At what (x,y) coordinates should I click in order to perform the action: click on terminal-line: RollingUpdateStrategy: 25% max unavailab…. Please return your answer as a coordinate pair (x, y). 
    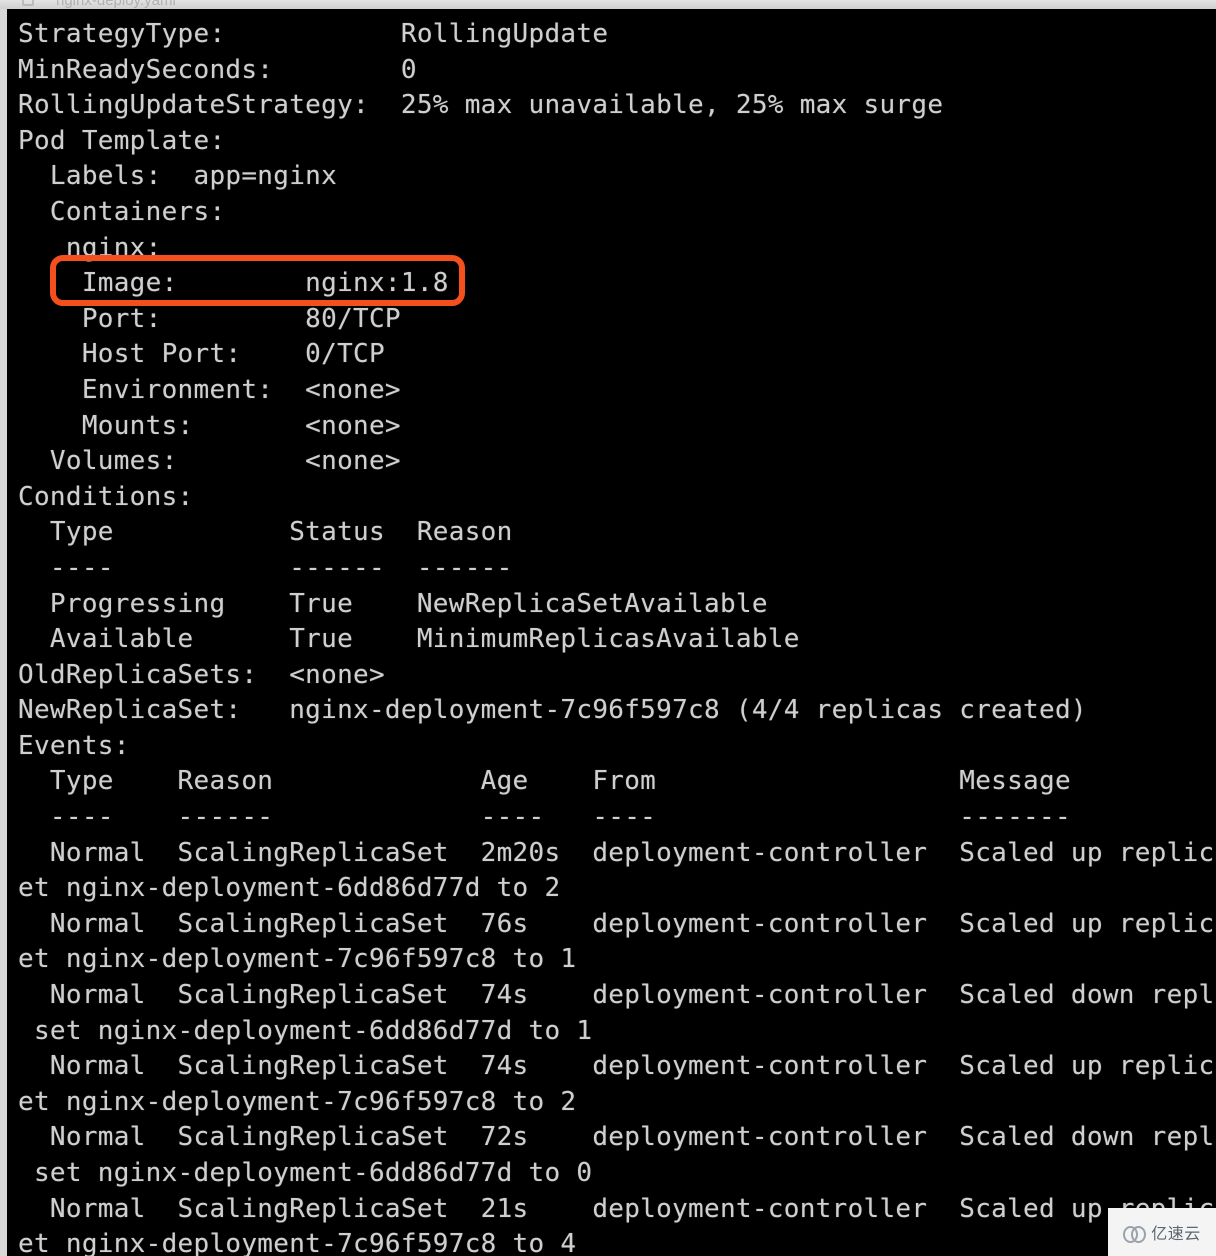
    Looking at the image, I should click on (481, 105).